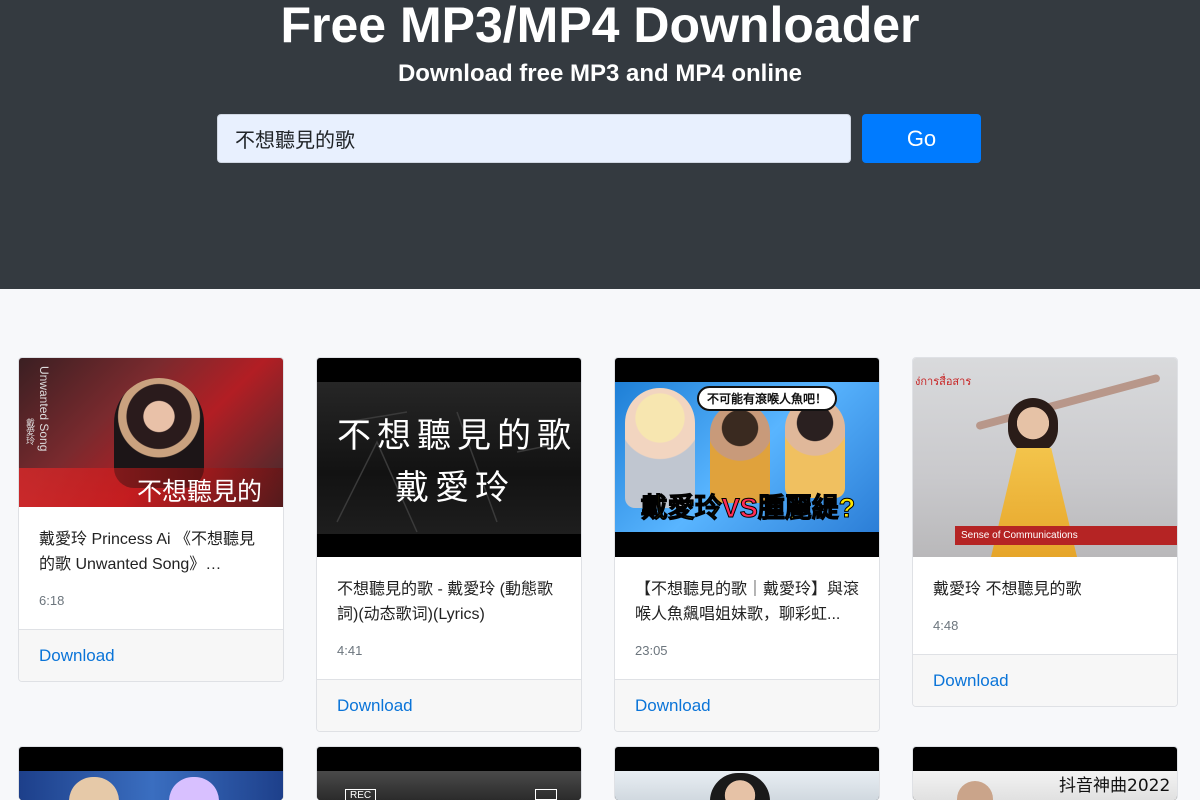 The height and width of the screenshot is (800, 1200). I want to click on thumbnail-title-text: 抖音神曲2022, so click(1115, 786).